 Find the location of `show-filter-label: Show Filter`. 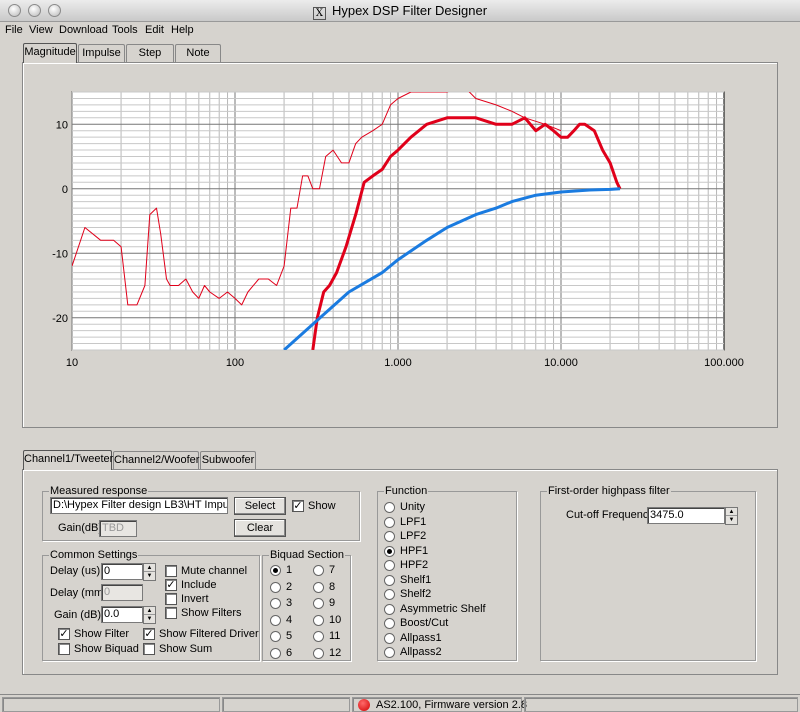

show-filter-label: Show Filter is located at coordinates (102, 634).